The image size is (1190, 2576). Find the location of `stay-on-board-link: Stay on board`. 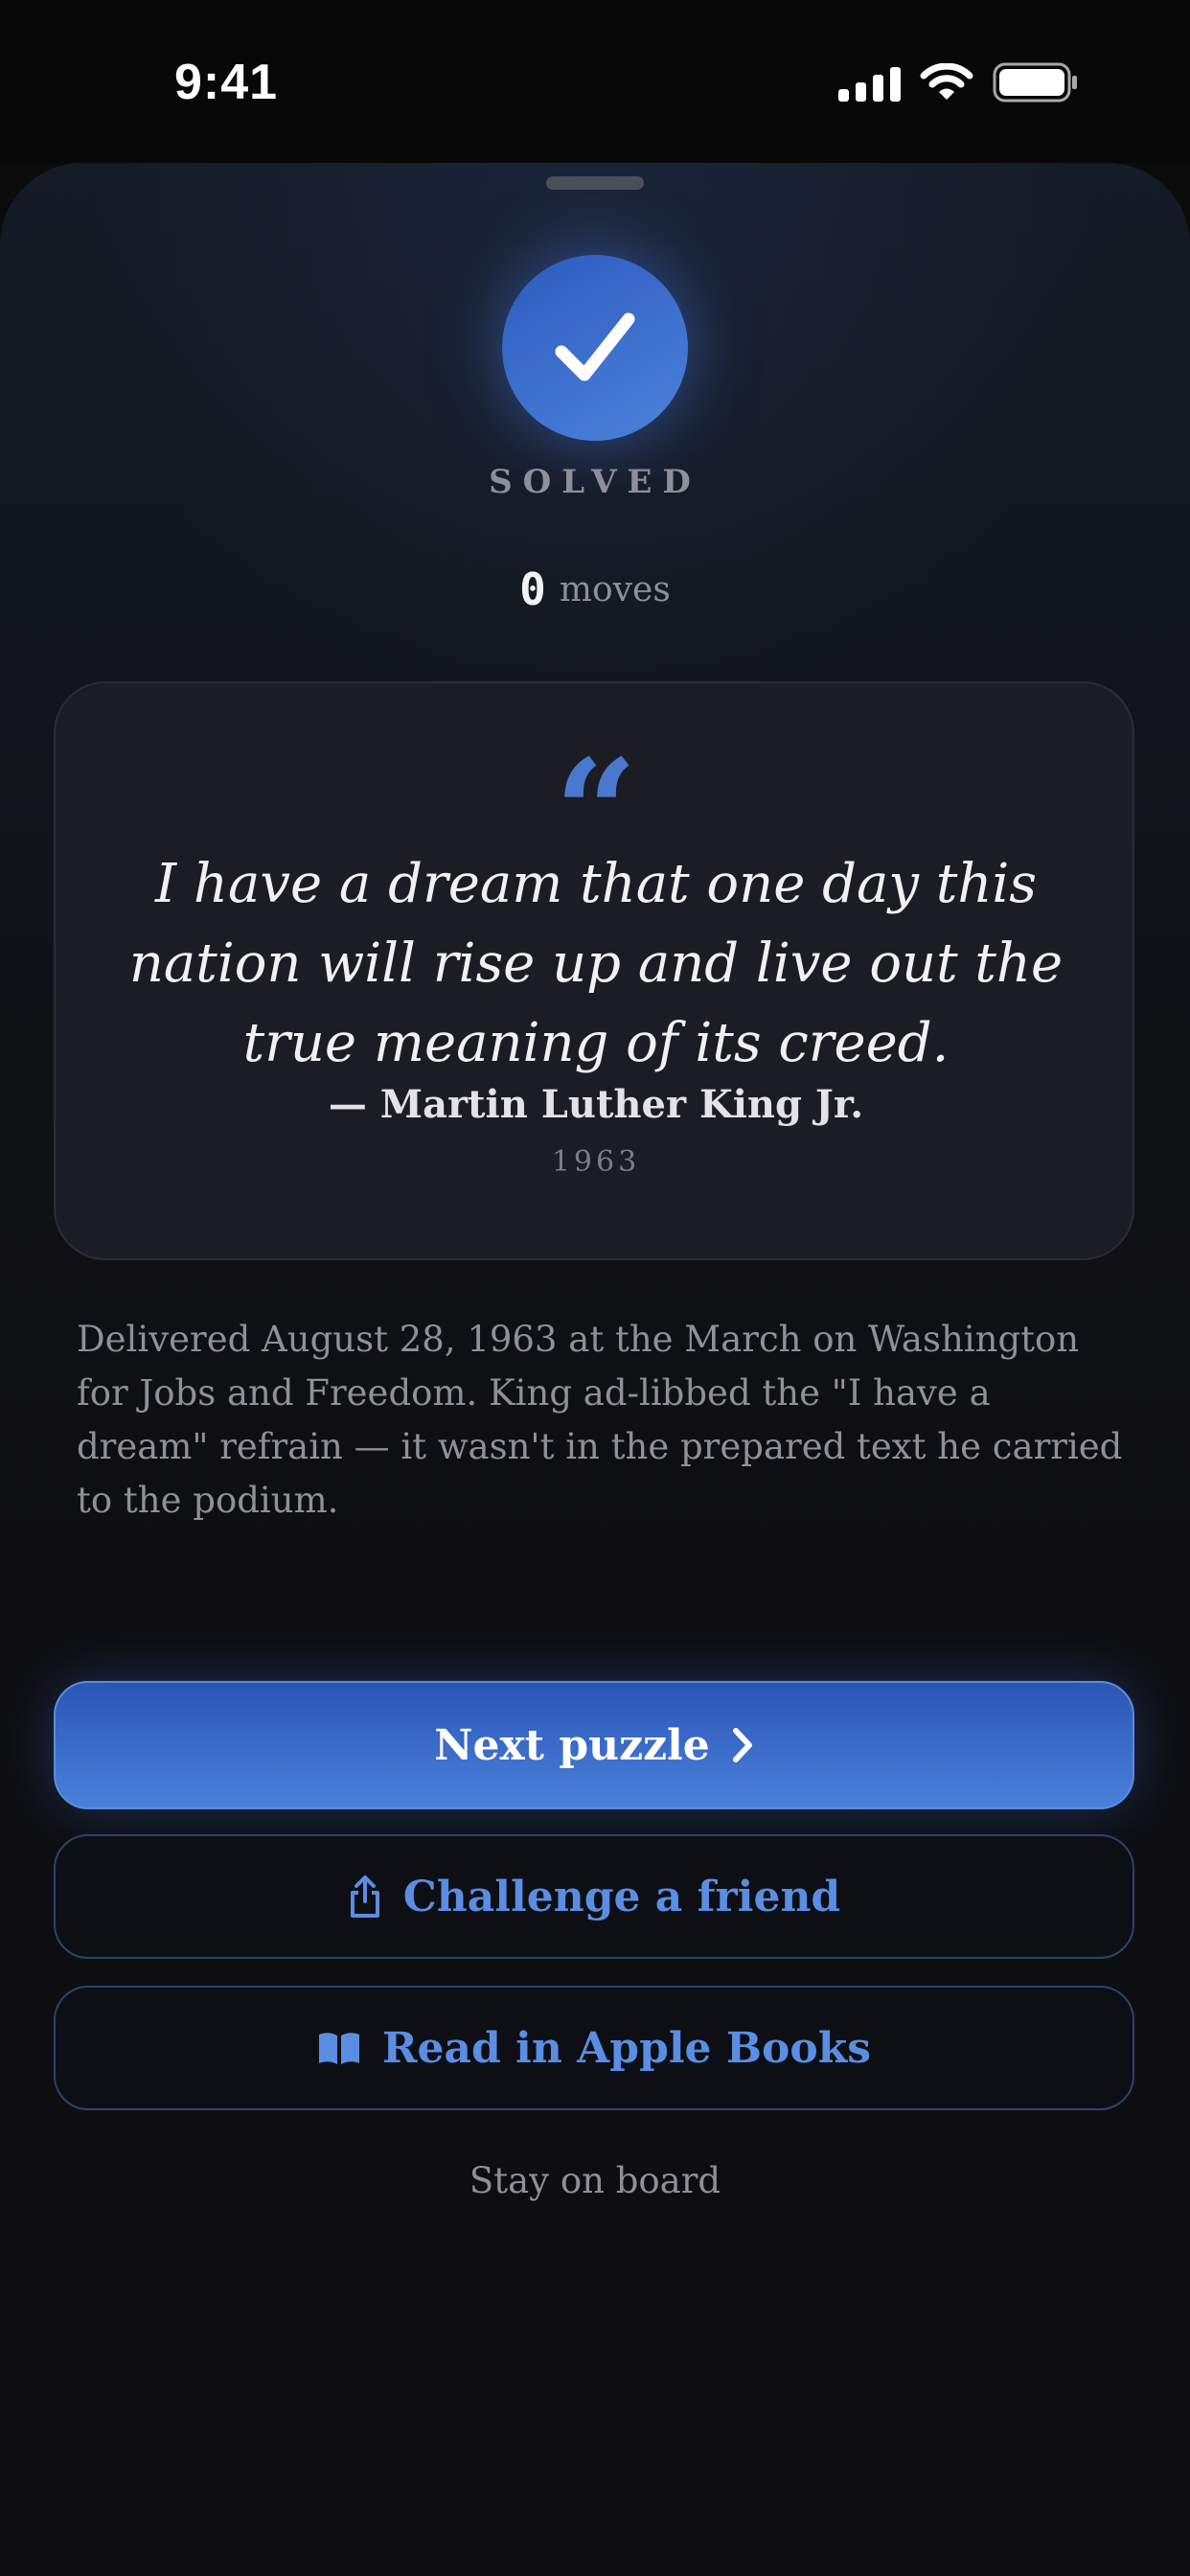

stay-on-board-link: Stay on board is located at coordinates (595, 2180).